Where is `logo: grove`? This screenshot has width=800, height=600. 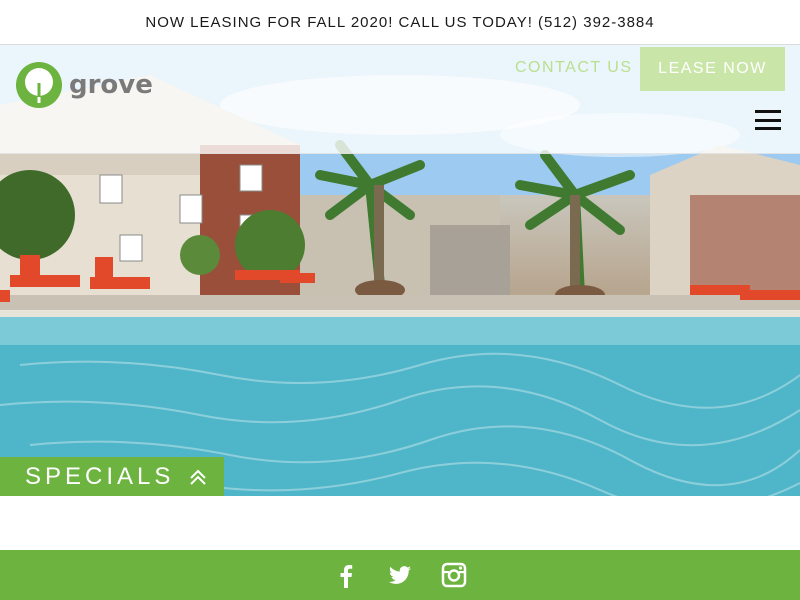 logo: grove is located at coordinates (84, 85).